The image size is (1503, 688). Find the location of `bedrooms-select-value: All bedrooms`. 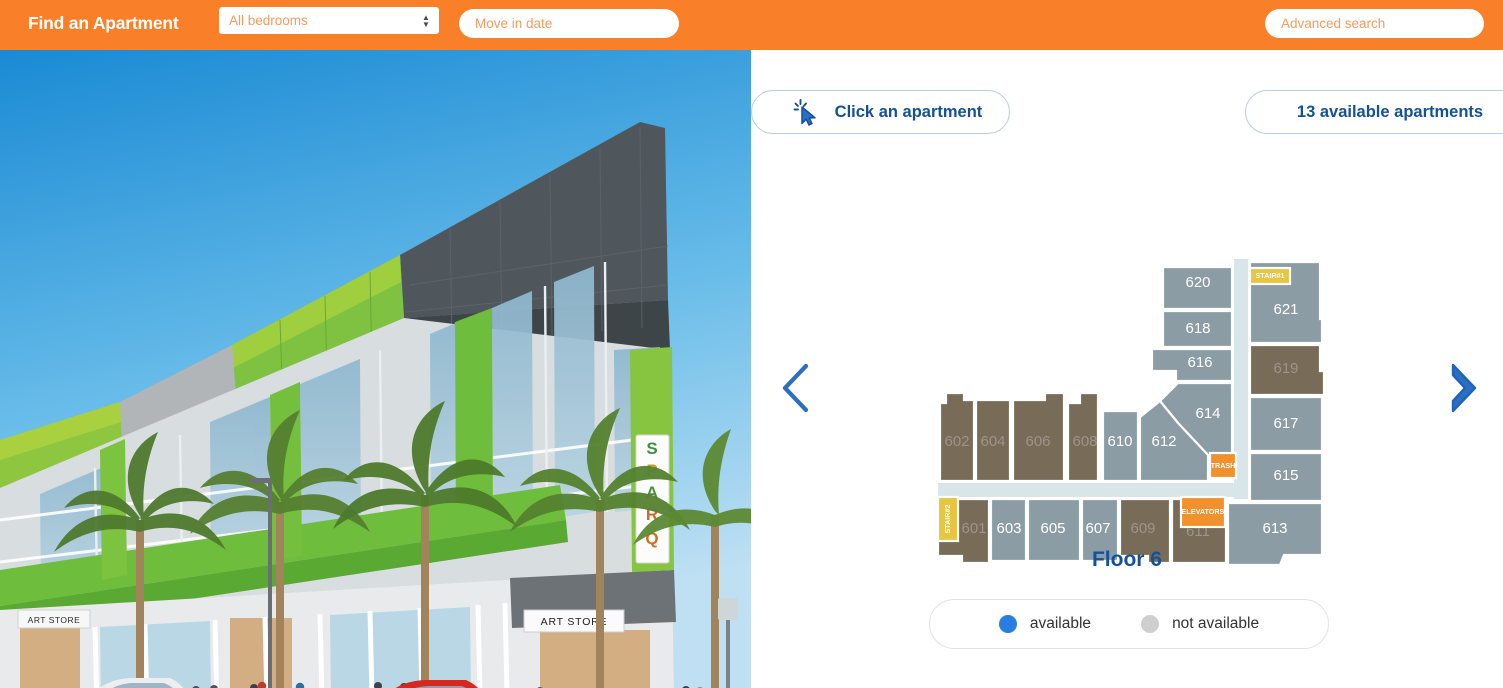

bedrooms-select-value: All bedrooms is located at coordinates (268, 20).